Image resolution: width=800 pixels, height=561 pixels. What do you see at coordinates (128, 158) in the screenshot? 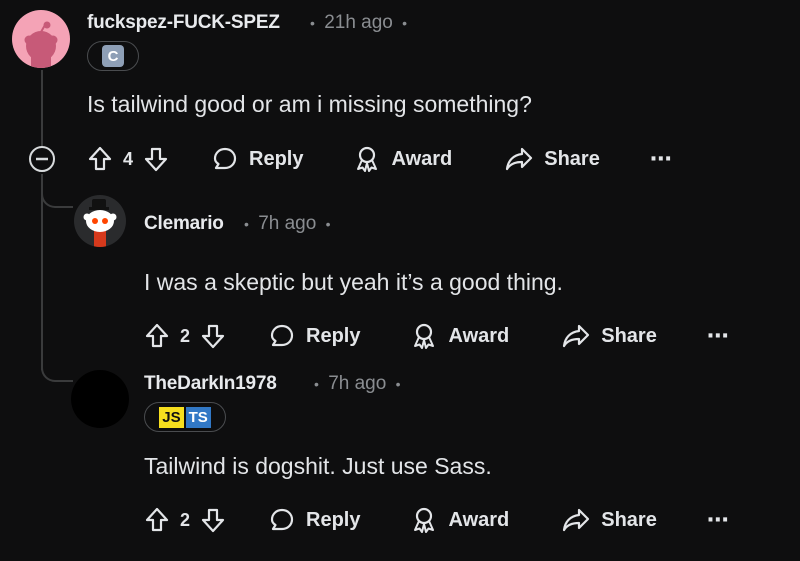
I see `vote-count: 4` at bounding box center [128, 158].